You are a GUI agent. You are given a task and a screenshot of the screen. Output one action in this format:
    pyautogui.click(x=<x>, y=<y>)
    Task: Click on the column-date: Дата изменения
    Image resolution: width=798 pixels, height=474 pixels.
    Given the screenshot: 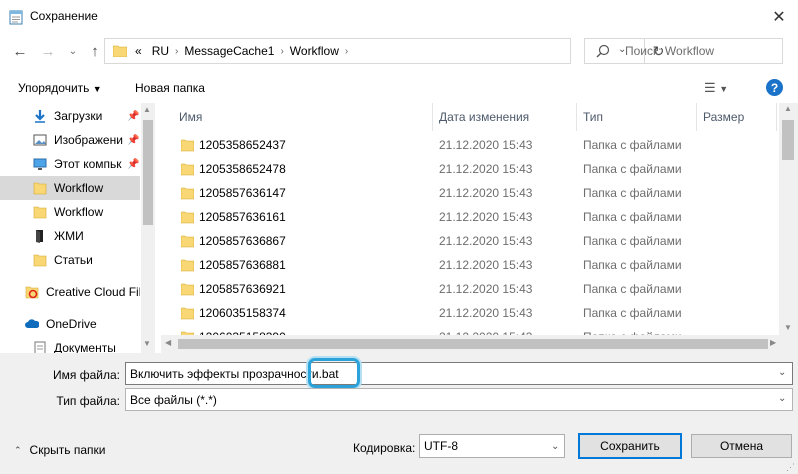 What is the action you would take?
    pyautogui.click(x=484, y=117)
    